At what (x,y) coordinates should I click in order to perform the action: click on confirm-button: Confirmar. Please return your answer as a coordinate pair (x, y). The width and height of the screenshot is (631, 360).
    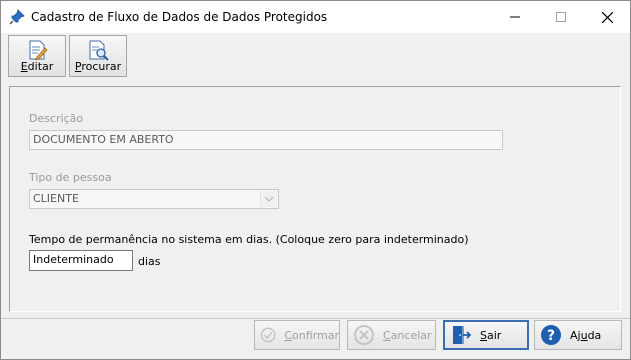
    Looking at the image, I should click on (297, 335).